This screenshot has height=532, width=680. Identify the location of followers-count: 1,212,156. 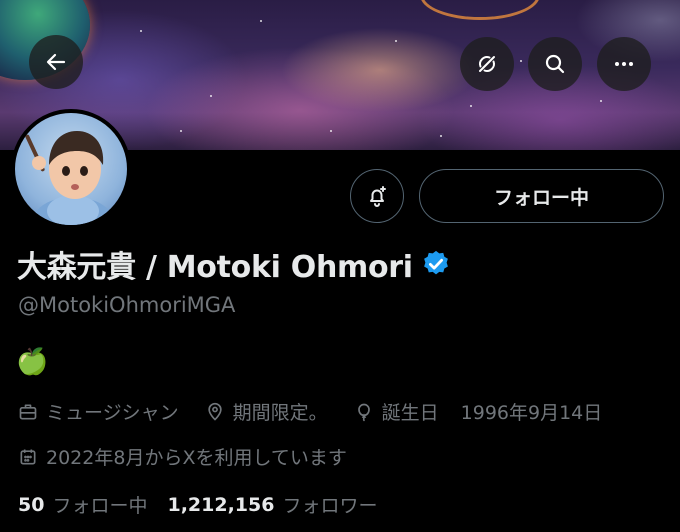
(221, 504).